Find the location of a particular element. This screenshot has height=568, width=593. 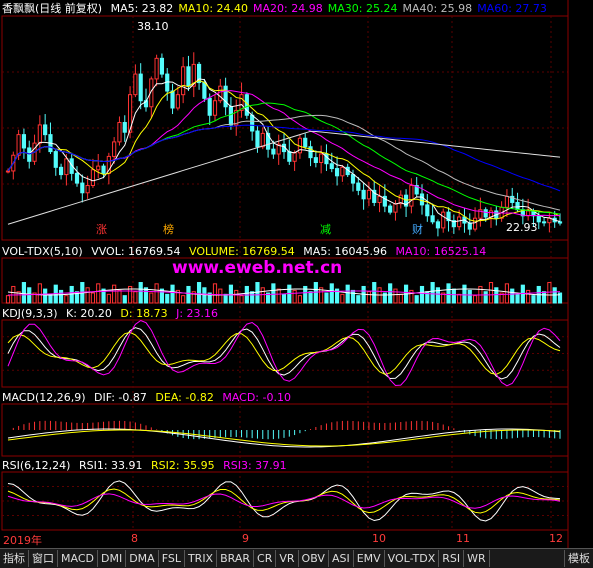

tab-cr: CR is located at coordinates (265, 558).